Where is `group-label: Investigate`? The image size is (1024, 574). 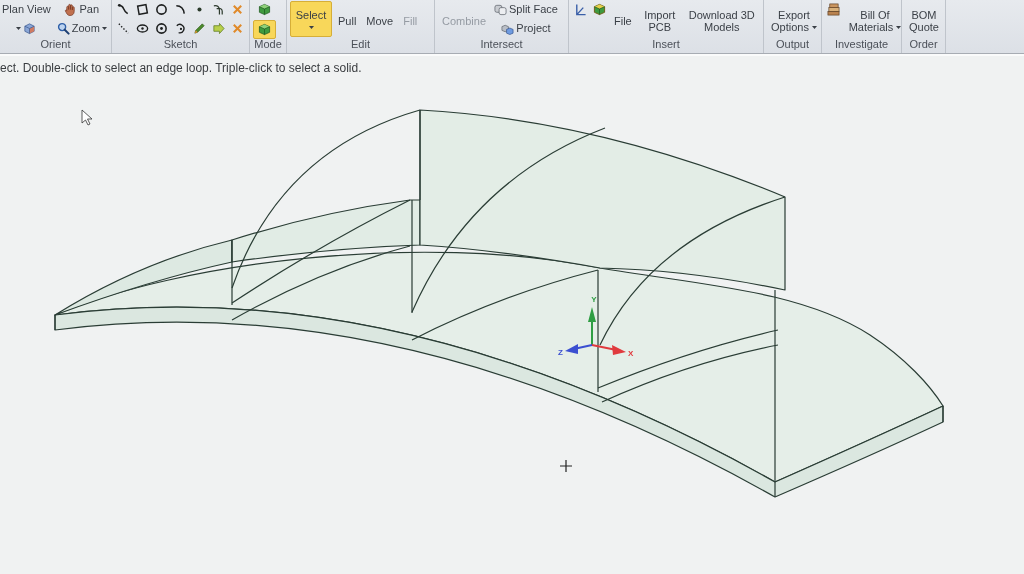 group-label: Investigate is located at coordinates (861, 45).